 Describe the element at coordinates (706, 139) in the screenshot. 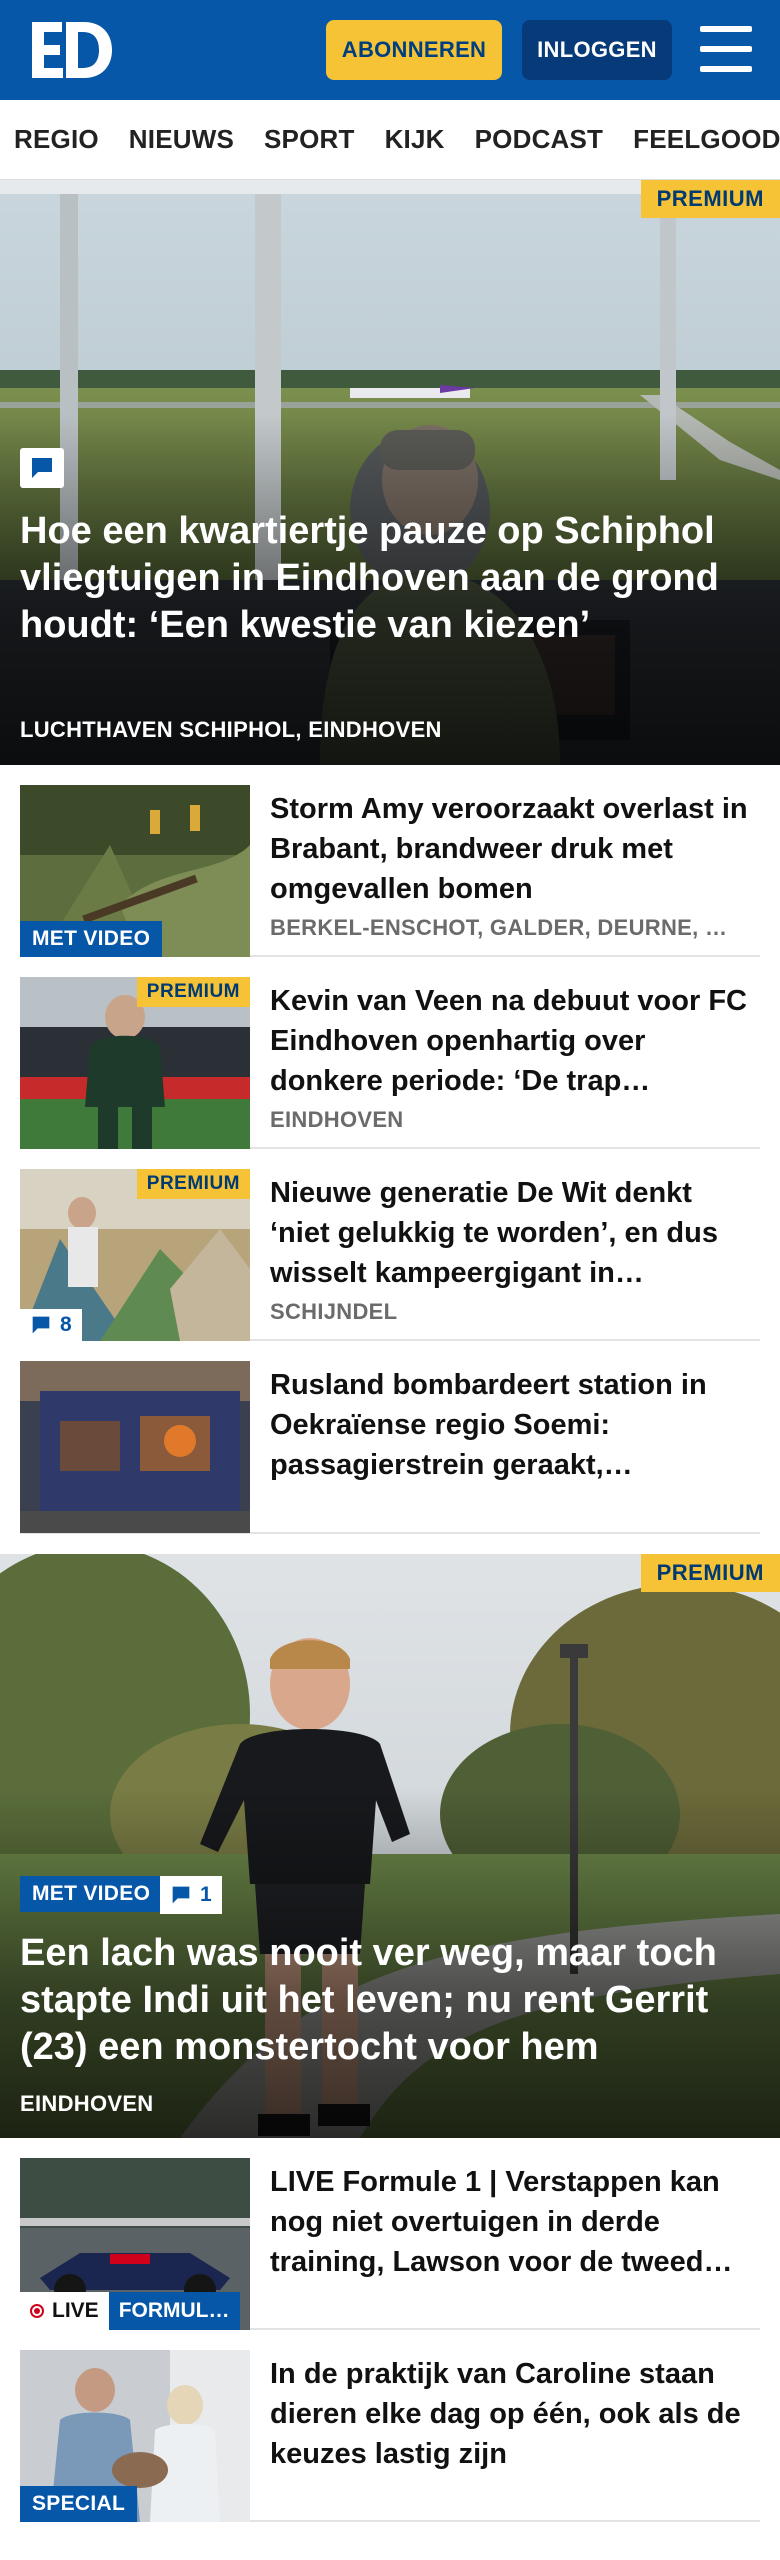

I see `nav-item-feelgood: FEELGOOD` at that location.